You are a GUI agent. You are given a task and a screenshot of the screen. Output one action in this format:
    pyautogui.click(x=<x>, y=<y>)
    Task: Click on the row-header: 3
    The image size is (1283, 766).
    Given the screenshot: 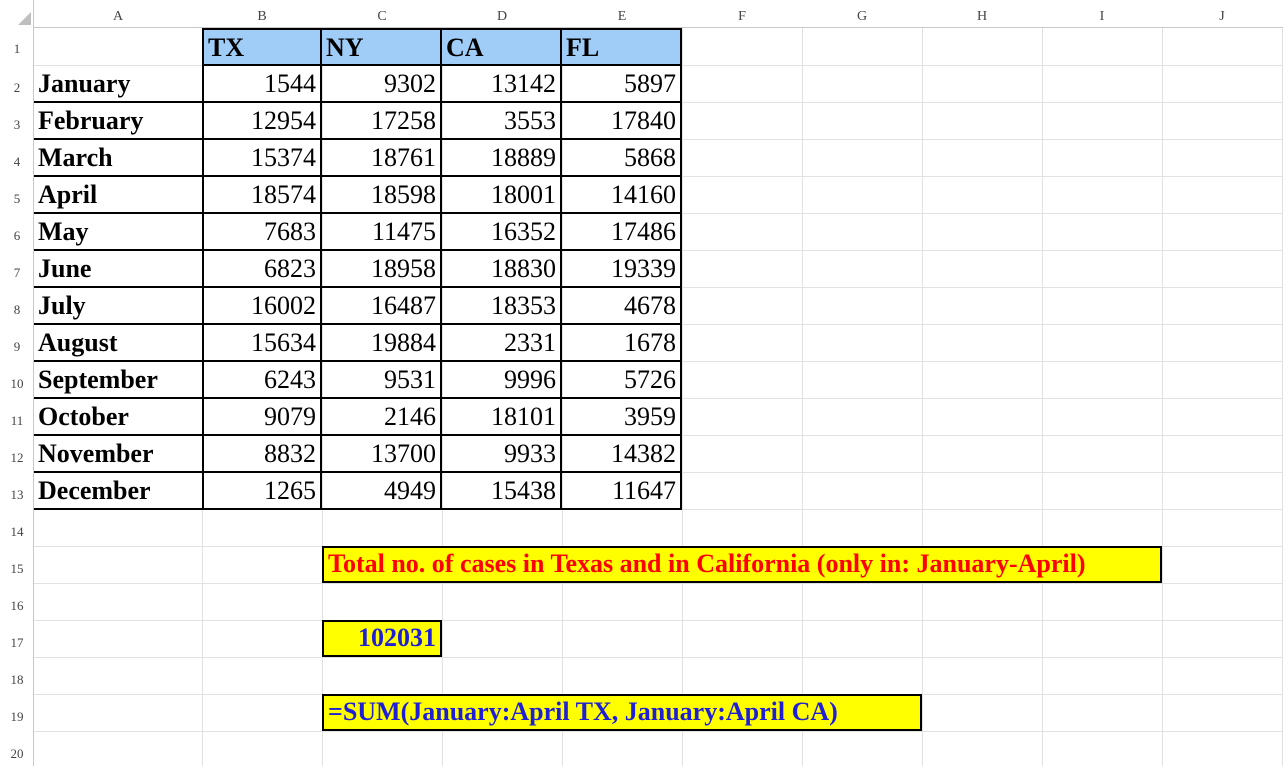 What is the action you would take?
    pyautogui.click(x=17, y=125)
    